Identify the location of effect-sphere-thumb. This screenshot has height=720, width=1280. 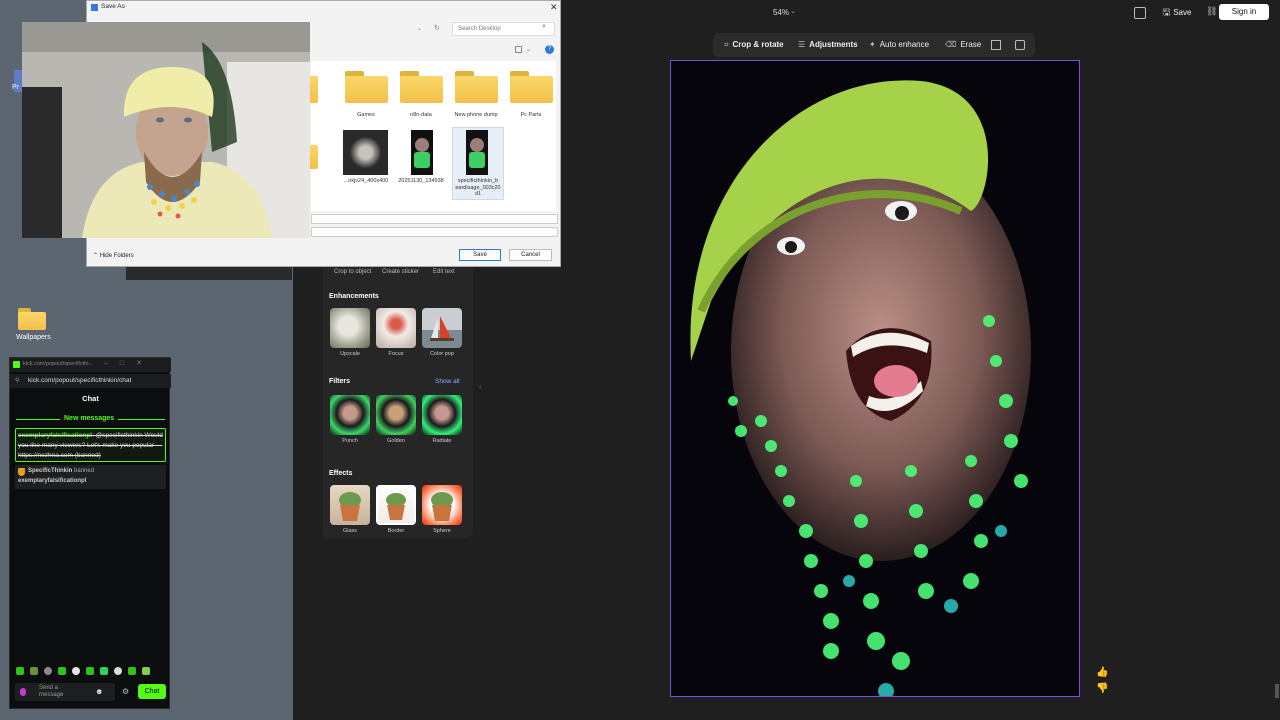
(442, 505).